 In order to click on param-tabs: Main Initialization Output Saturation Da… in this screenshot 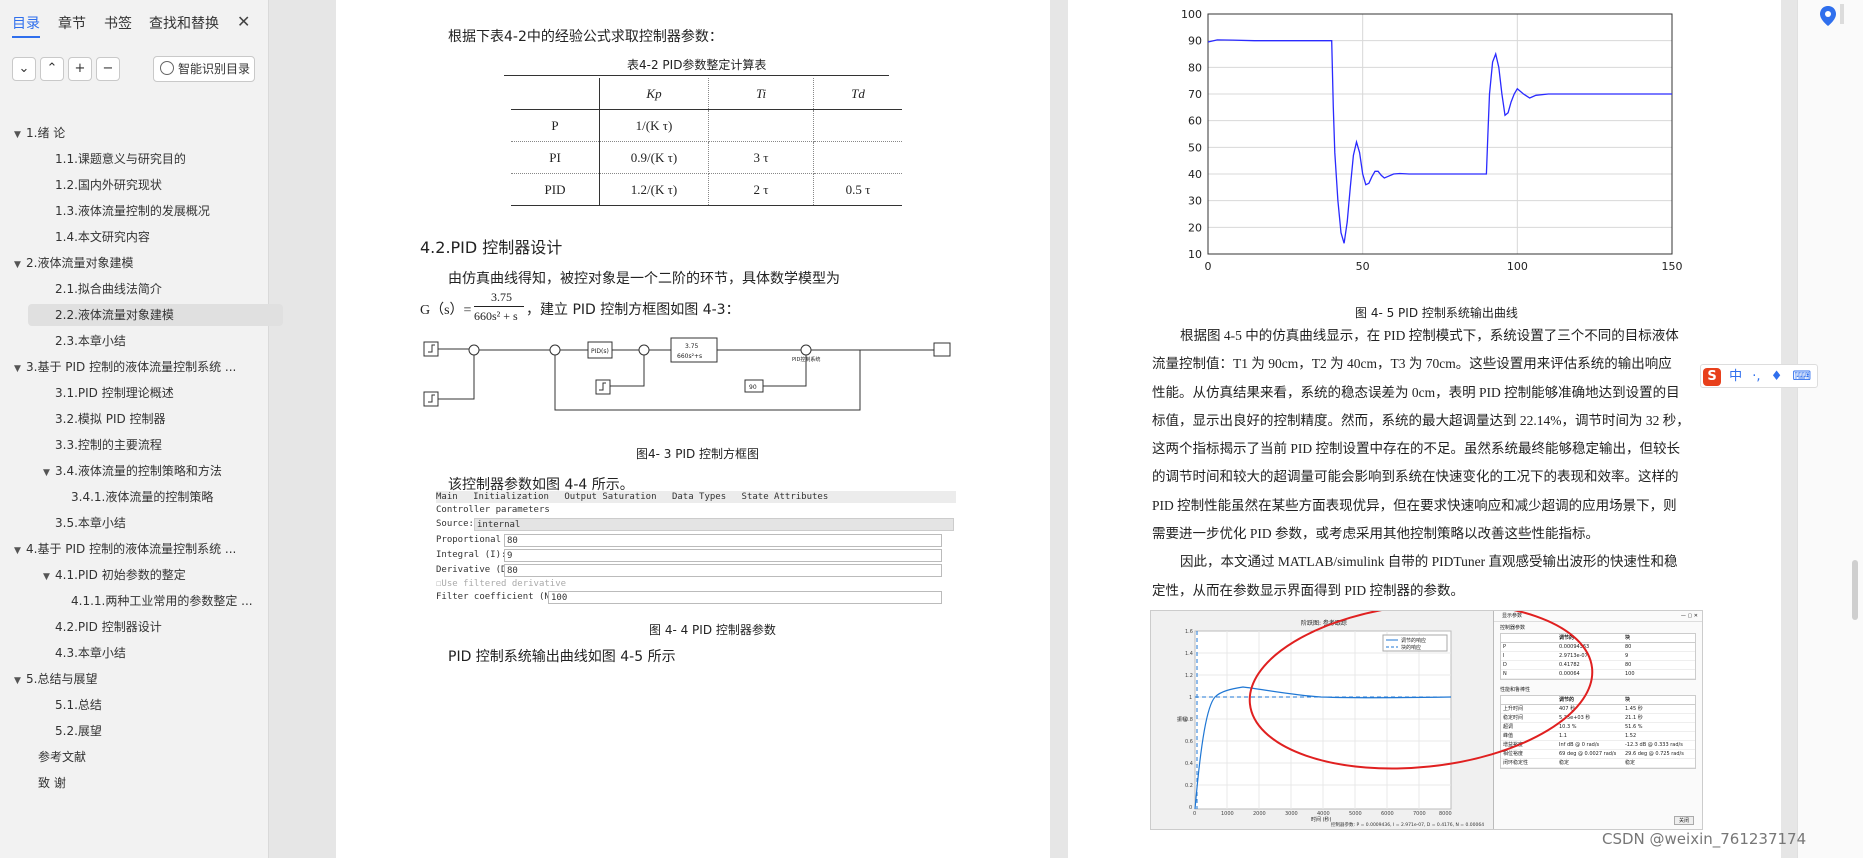, I will do `click(696, 497)`.